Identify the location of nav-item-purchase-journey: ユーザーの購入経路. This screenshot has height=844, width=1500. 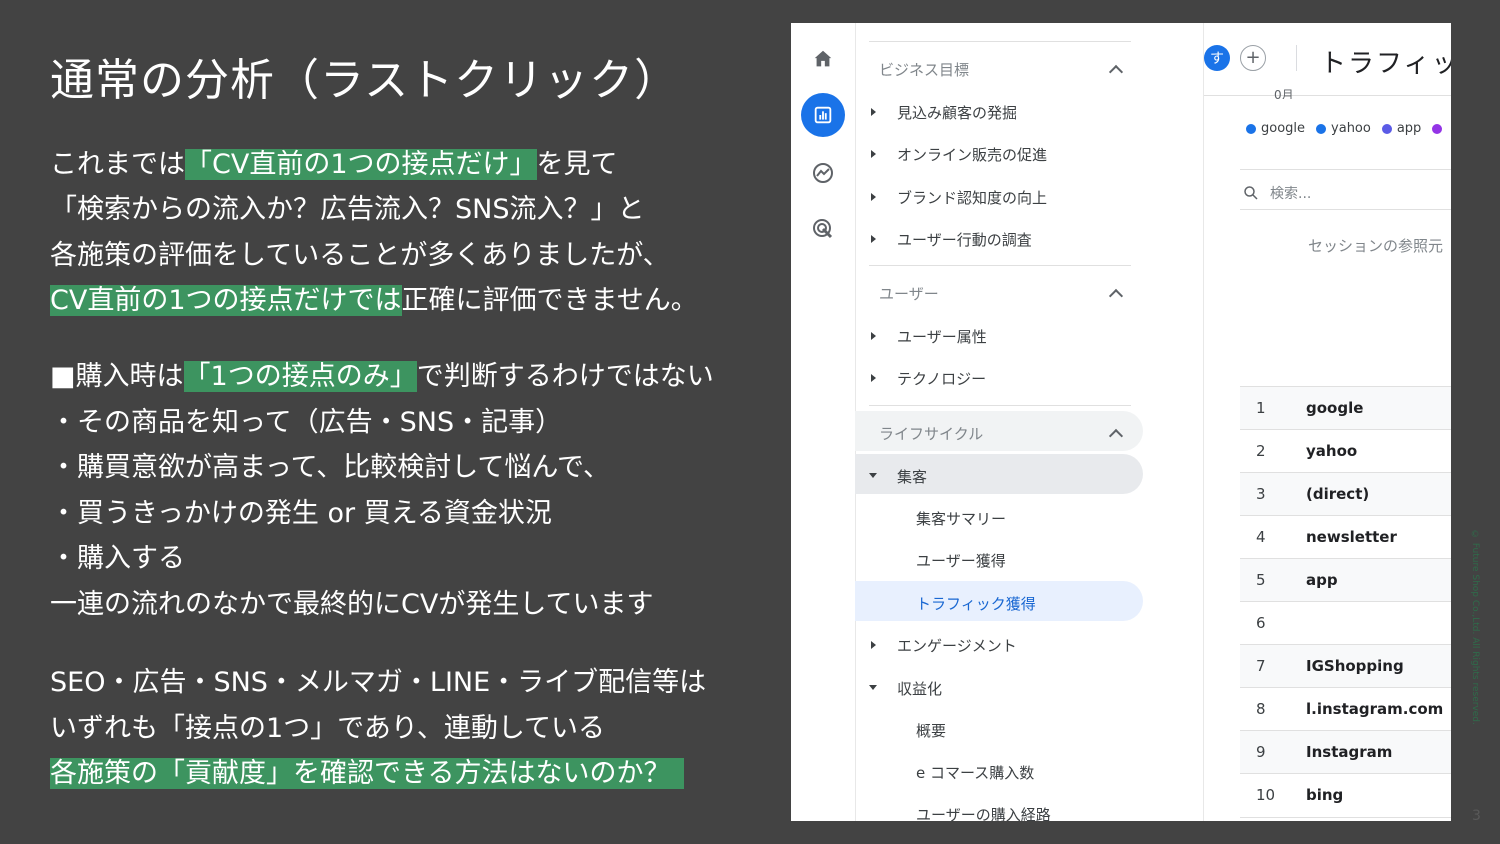
(983, 812).